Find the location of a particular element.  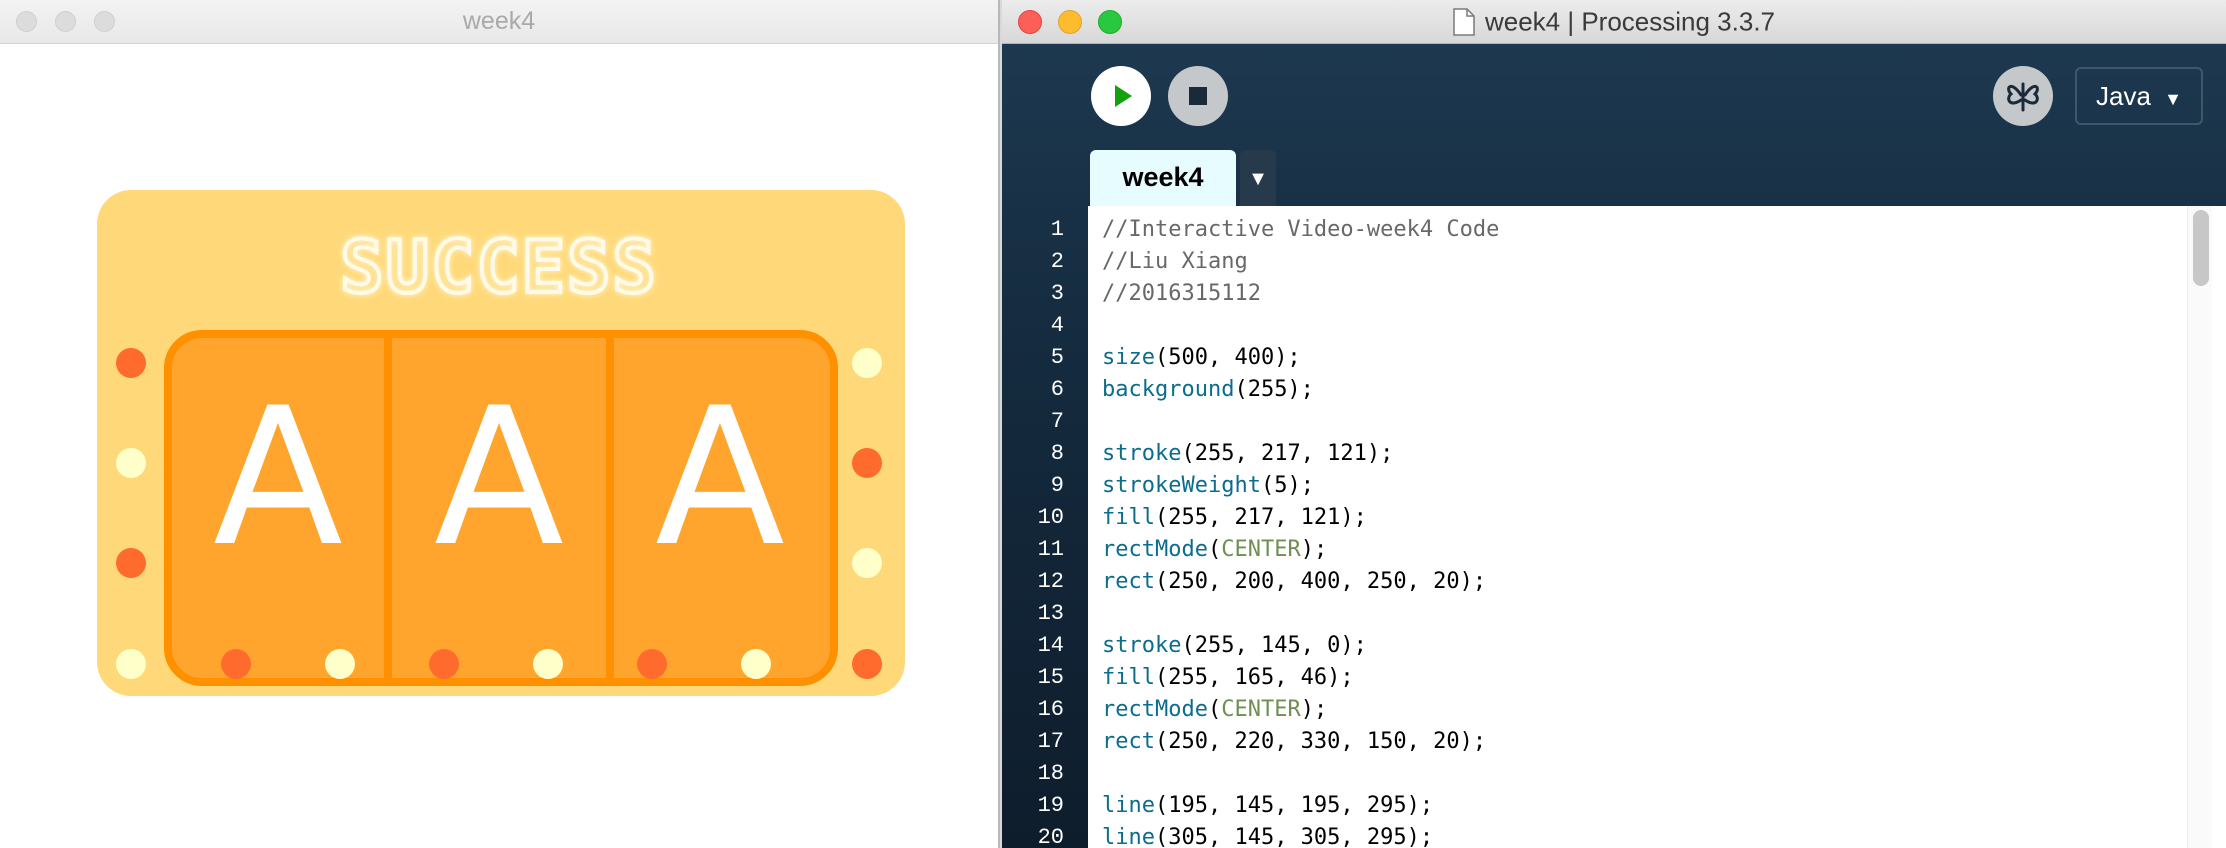

line-number: 2 is located at coordinates (1057, 261).